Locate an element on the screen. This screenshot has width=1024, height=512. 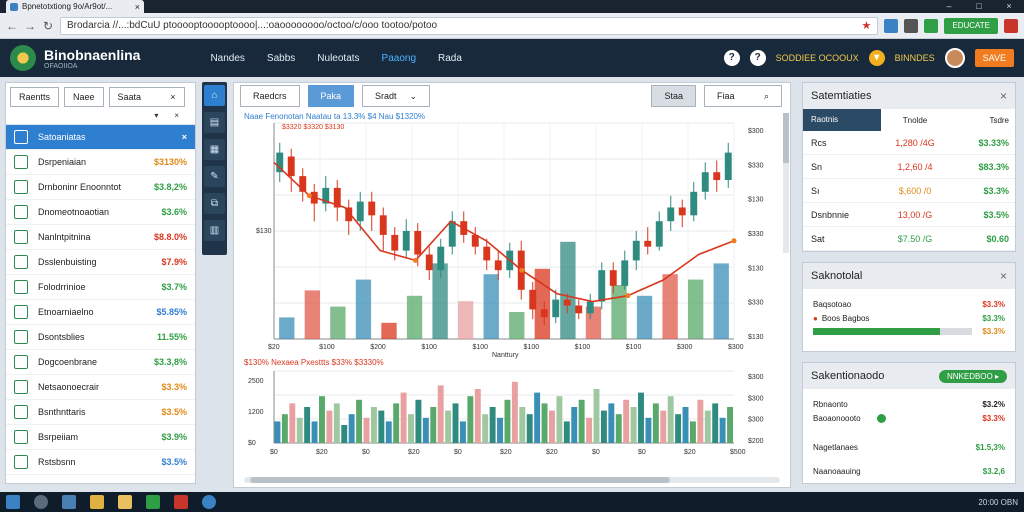
order-row: Nagetlanaes $1.5,3% is located at coordinates (909, 447).